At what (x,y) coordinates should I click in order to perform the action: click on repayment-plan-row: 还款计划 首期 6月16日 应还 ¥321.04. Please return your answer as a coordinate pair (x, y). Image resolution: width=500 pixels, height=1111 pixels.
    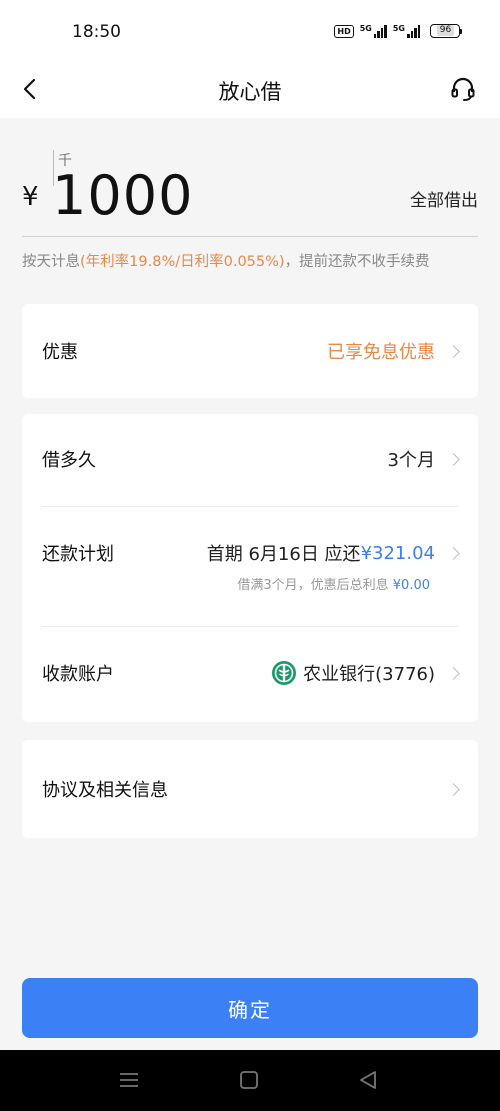
    Looking at the image, I should click on (251, 553).